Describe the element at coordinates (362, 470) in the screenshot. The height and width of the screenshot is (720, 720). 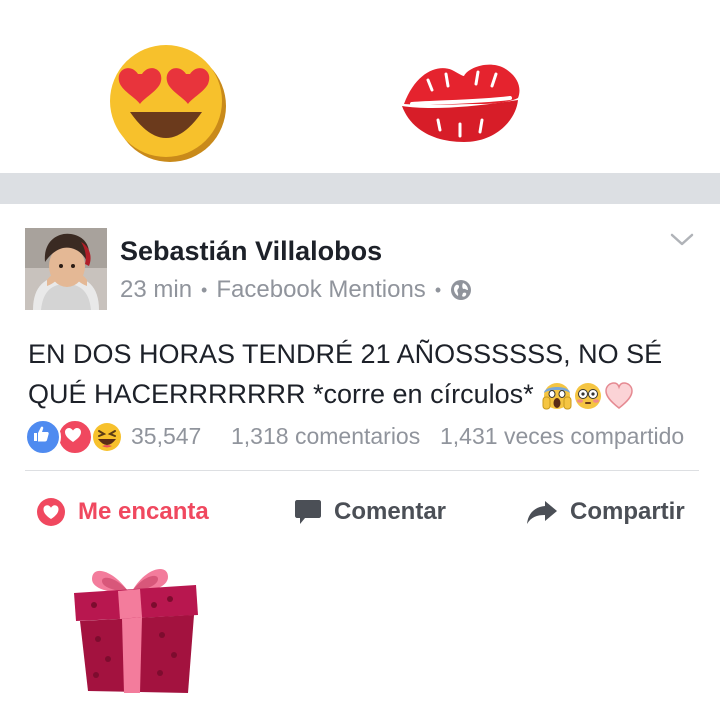
I see `post-divider` at that location.